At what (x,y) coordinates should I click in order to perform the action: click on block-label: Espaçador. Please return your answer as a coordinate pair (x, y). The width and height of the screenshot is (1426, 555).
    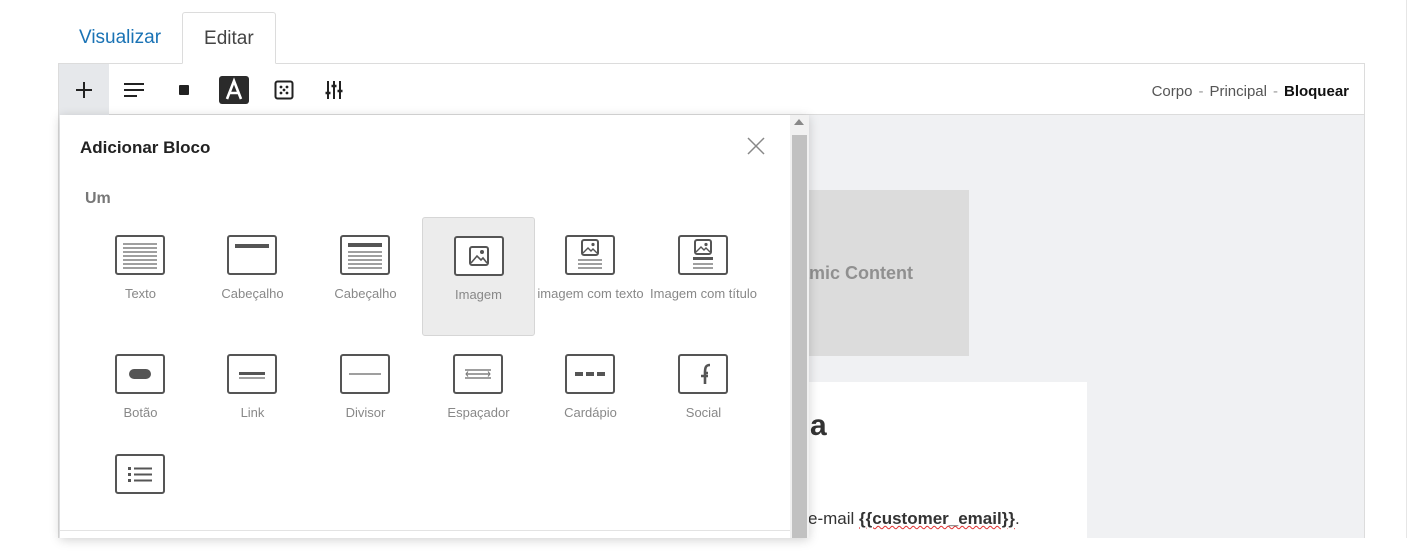
    Looking at the image, I should click on (478, 412).